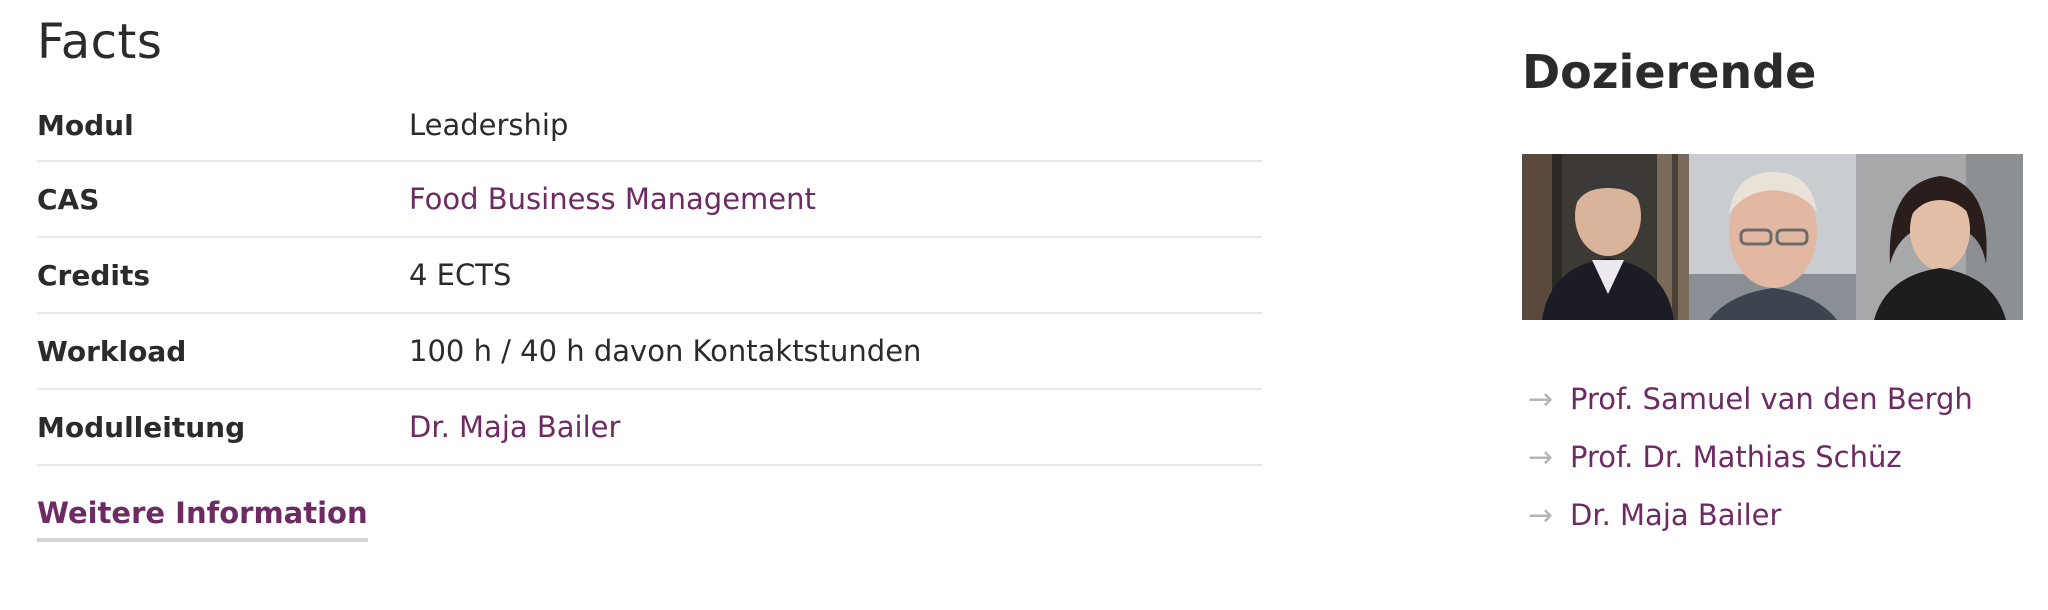 This screenshot has width=2048, height=610. What do you see at coordinates (612, 199) in the screenshot?
I see `cas-link: Food Business Management` at bounding box center [612, 199].